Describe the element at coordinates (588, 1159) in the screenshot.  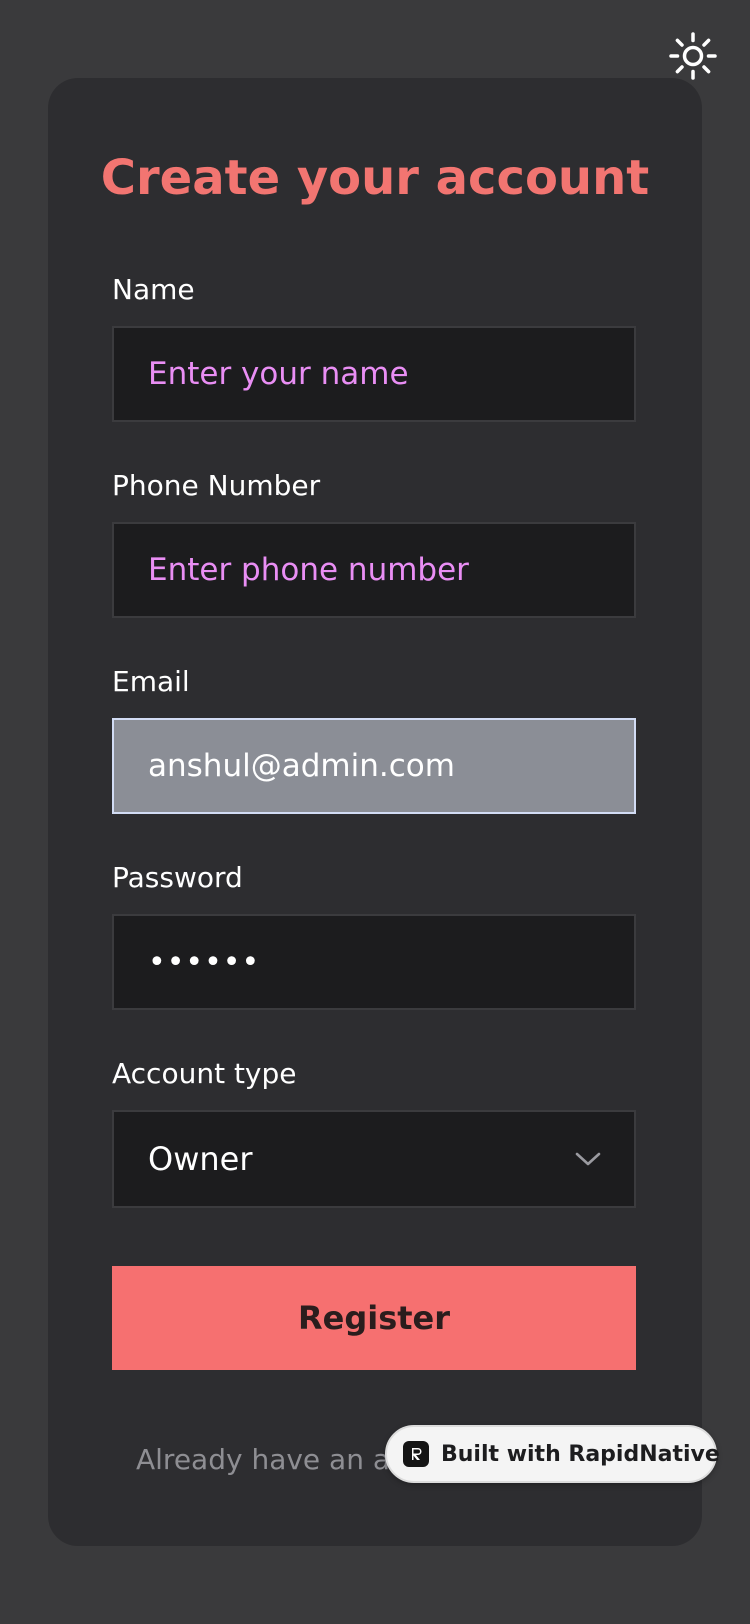
I see `chevron-down-icon` at that location.